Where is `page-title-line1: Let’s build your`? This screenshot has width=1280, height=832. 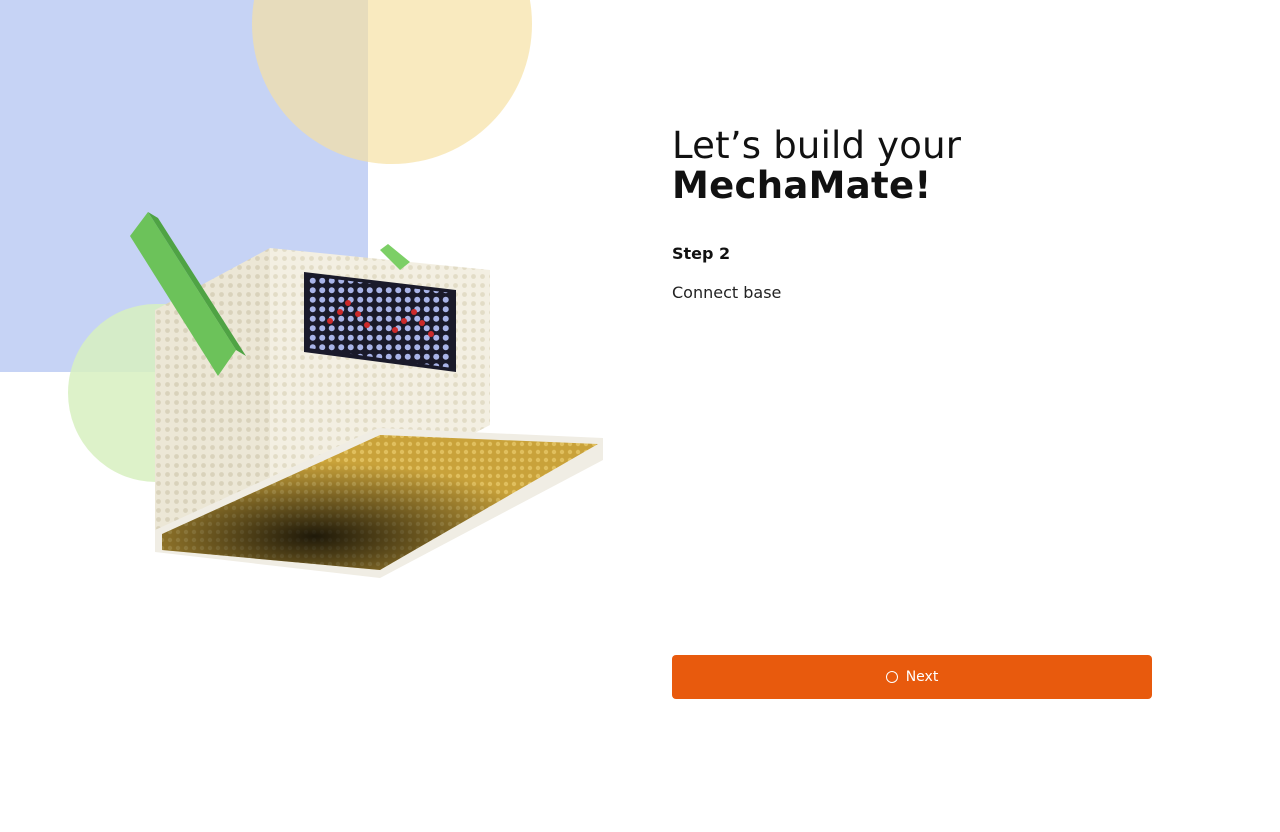 page-title-line1: Let’s build your is located at coordinates (817, 145).